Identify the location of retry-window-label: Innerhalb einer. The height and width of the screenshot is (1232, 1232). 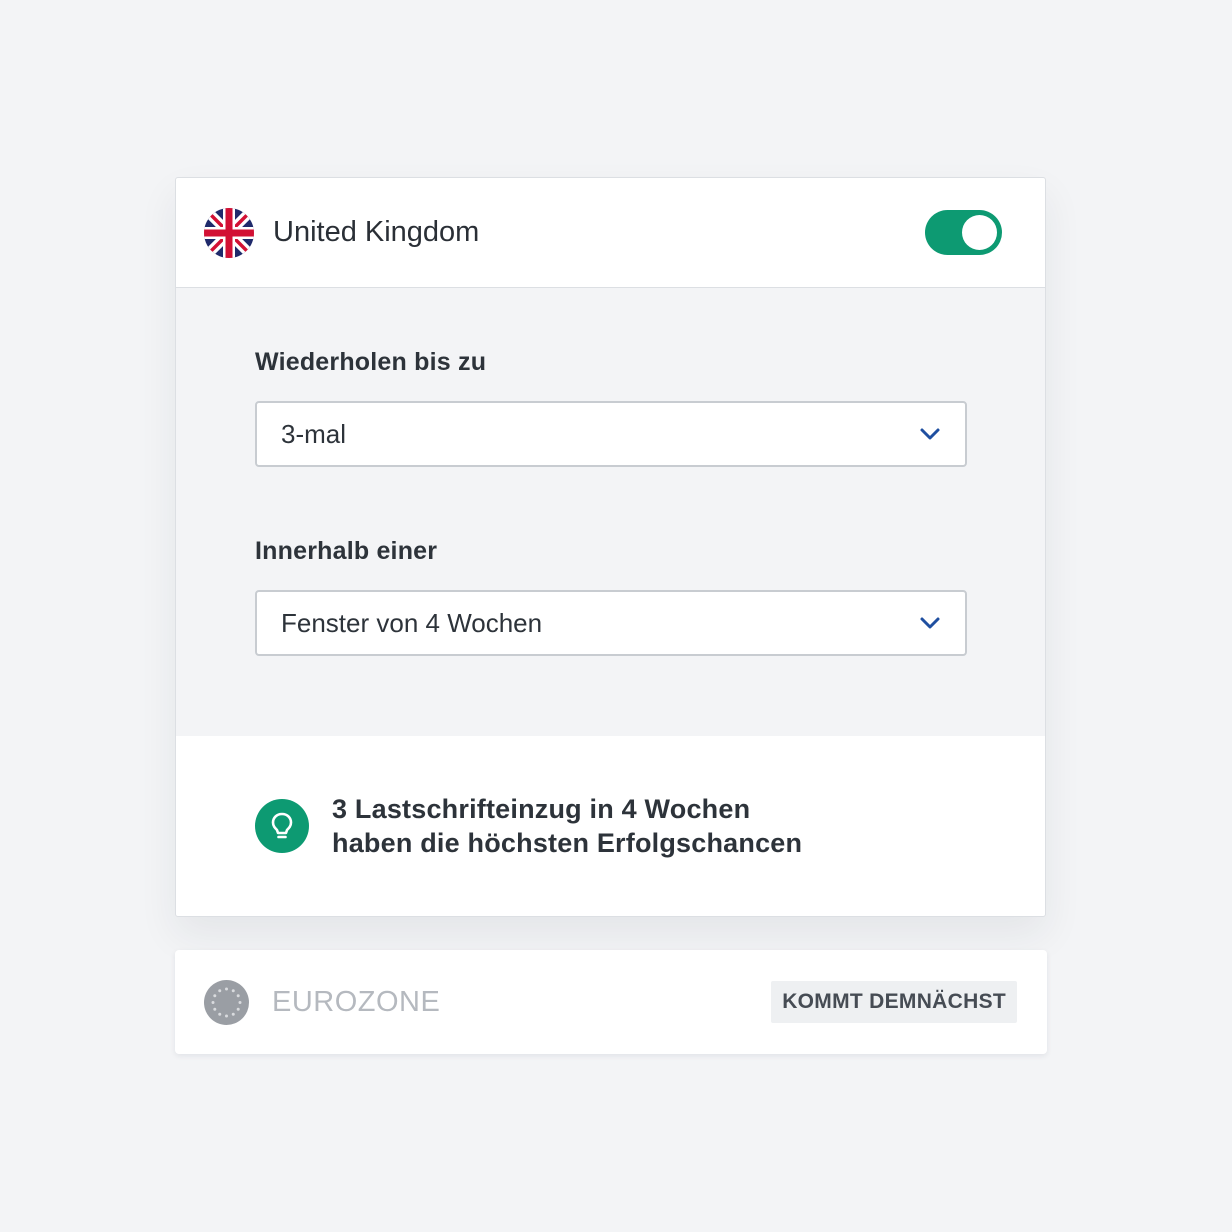
(346, 551).